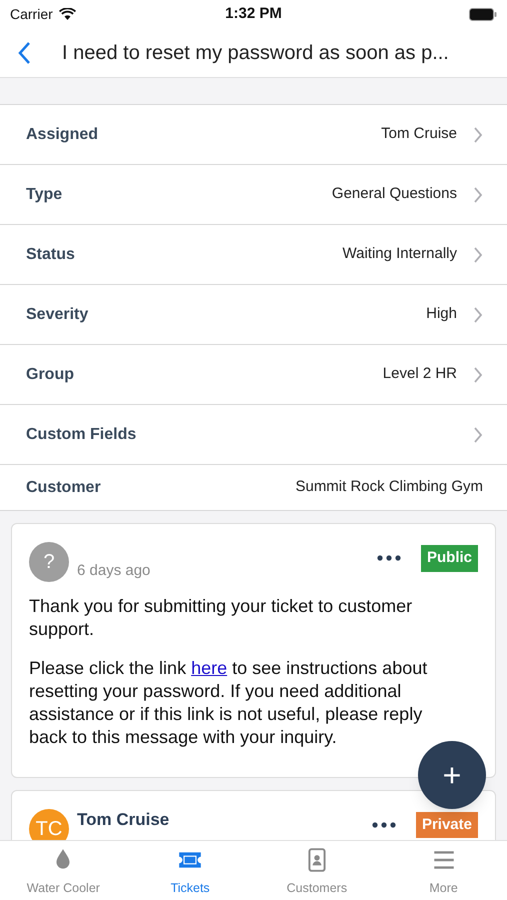  Describe the element at coordinates (253, 195) in the screenshot. I see `field-row: Type General Questions` at that location.